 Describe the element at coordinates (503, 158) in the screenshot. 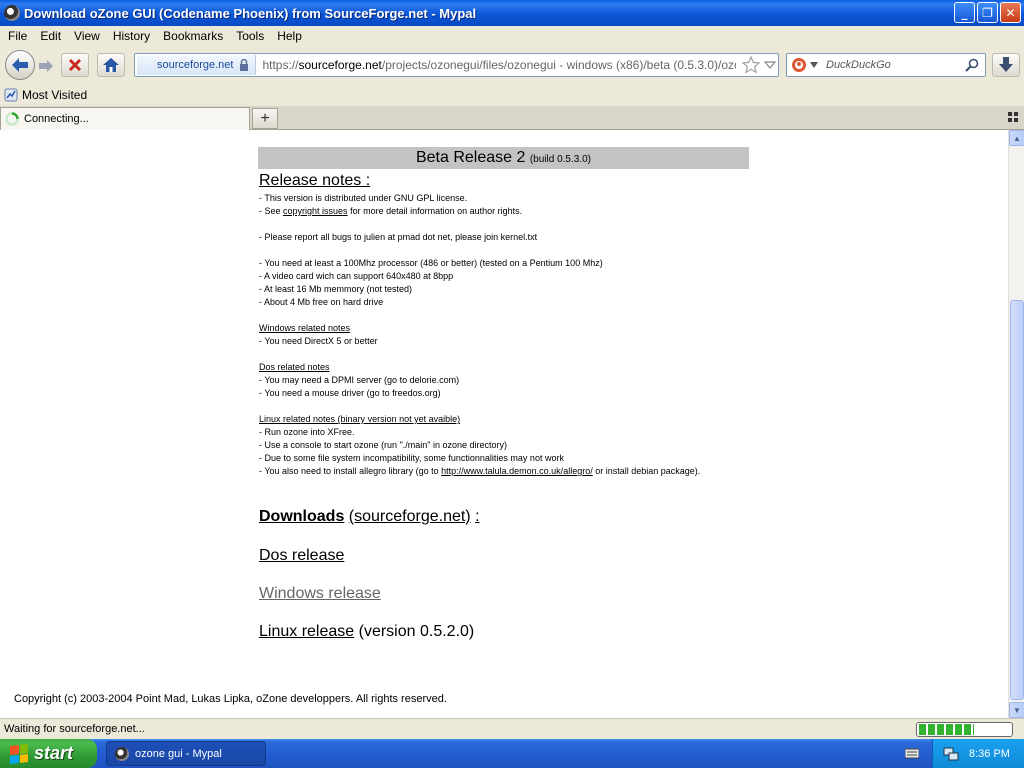

I see `release-title-bar: Beta Release 2 (build 0.5.3.0)` at that location.